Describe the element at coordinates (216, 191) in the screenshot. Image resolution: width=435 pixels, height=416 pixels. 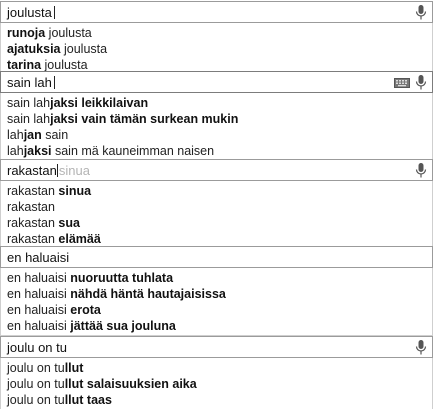
I see `suggestion-item: rakastan sinua` at that location.